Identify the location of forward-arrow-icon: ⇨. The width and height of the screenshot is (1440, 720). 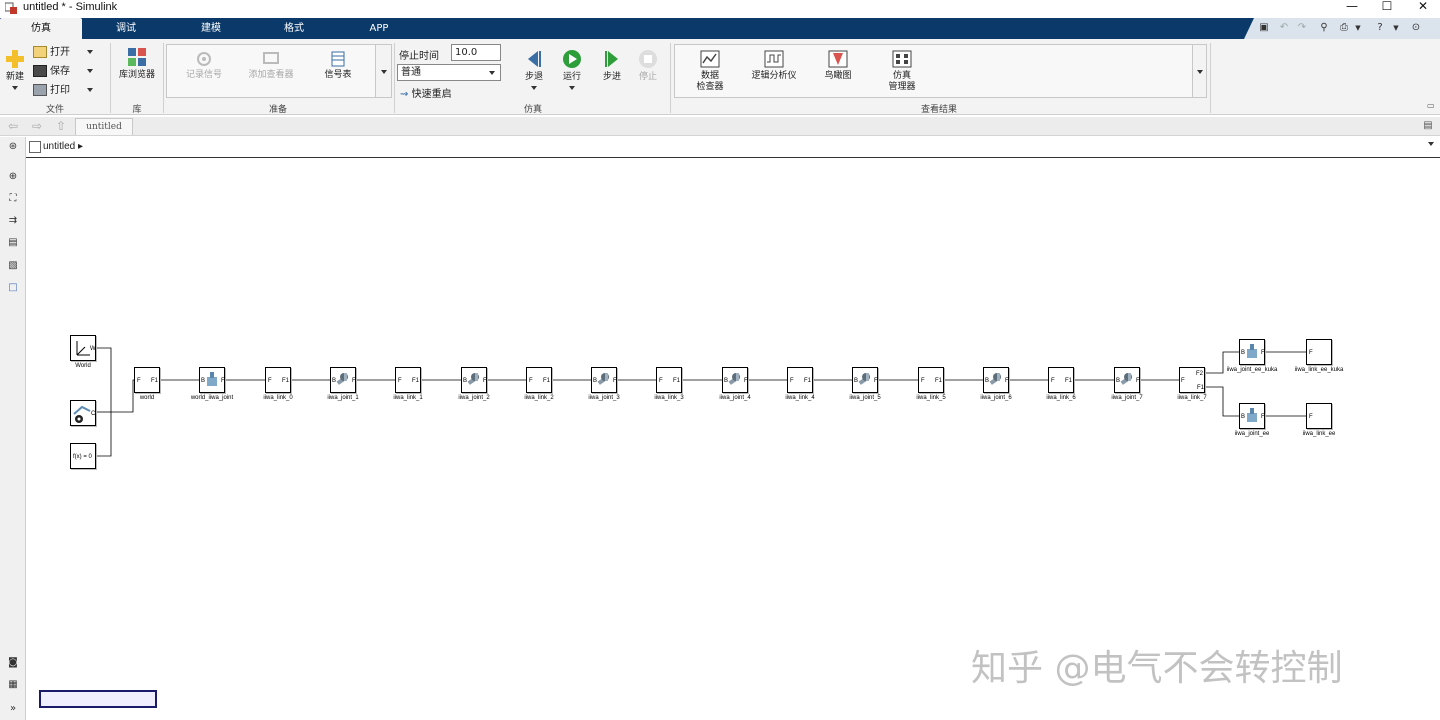
(37, 126).